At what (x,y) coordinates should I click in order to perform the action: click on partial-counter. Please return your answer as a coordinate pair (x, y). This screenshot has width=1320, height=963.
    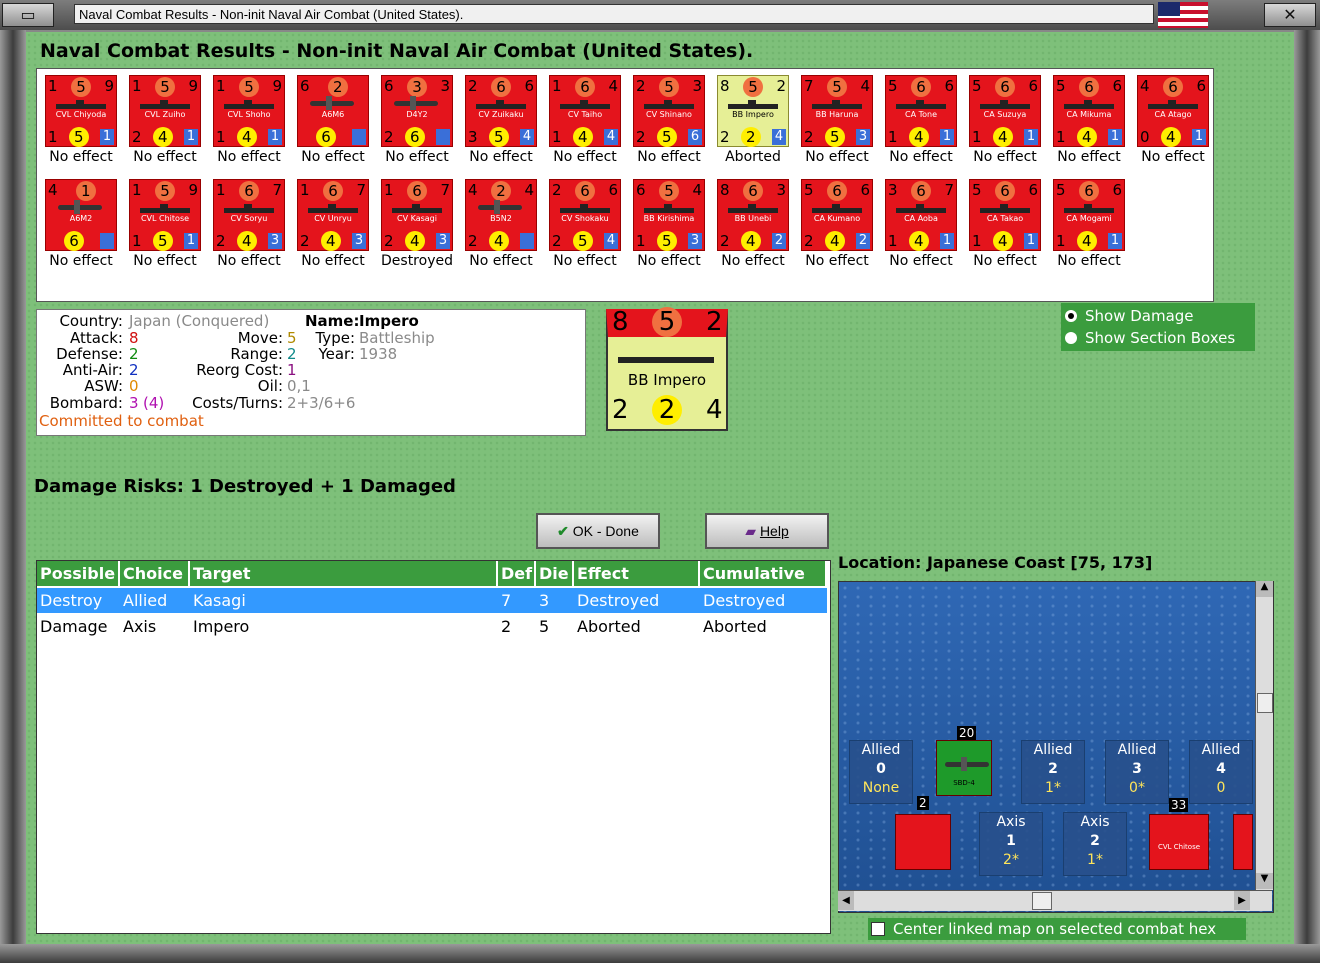
    Looking at the image, I should click on (1243, 842).